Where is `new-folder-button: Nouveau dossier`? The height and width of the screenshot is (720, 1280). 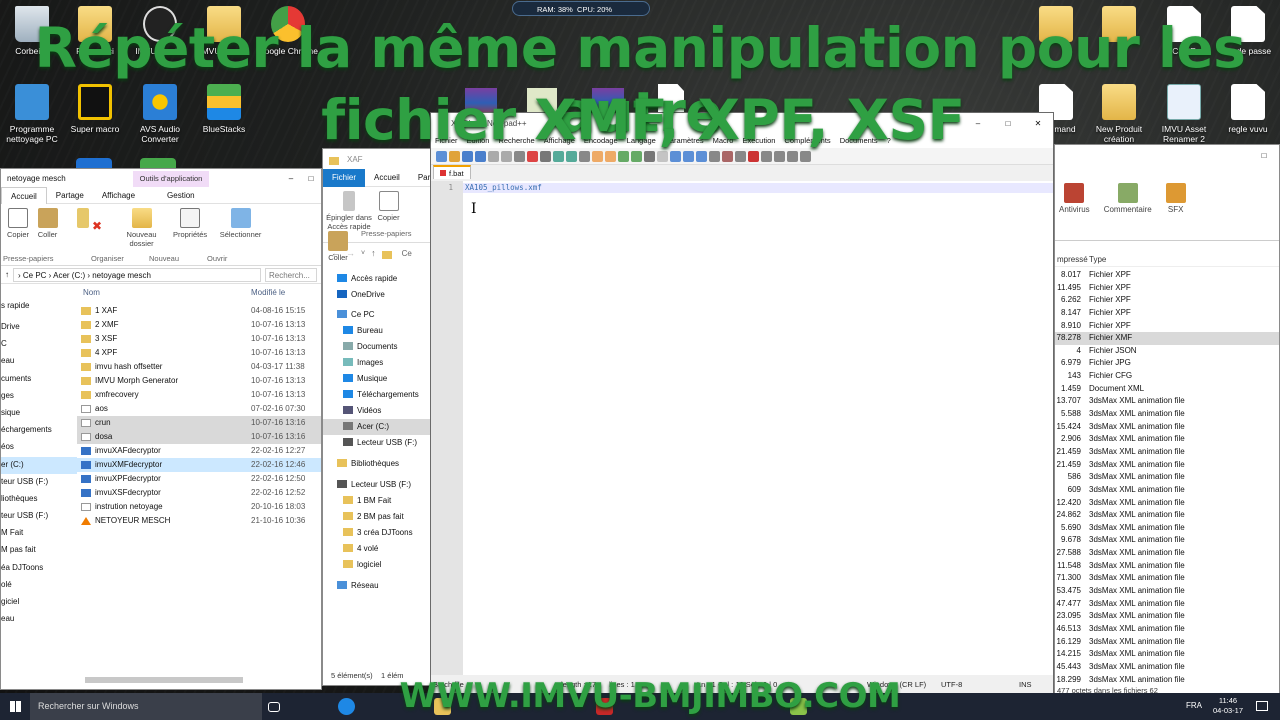 new-folder-button: Nouveau dossier is located at coordinates (142, 228).